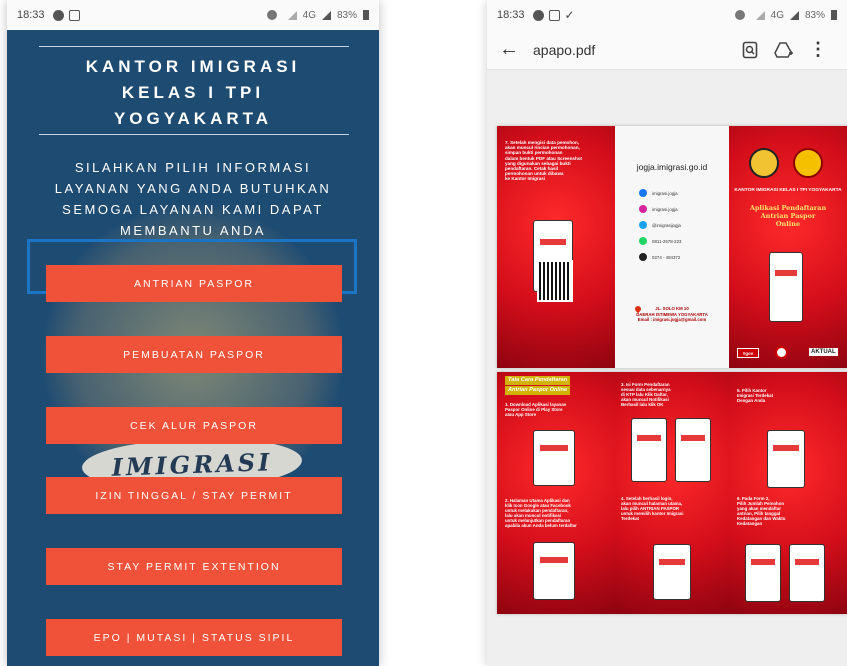  I want to click on social-text: 0811-2578-223, so click(667, 241).